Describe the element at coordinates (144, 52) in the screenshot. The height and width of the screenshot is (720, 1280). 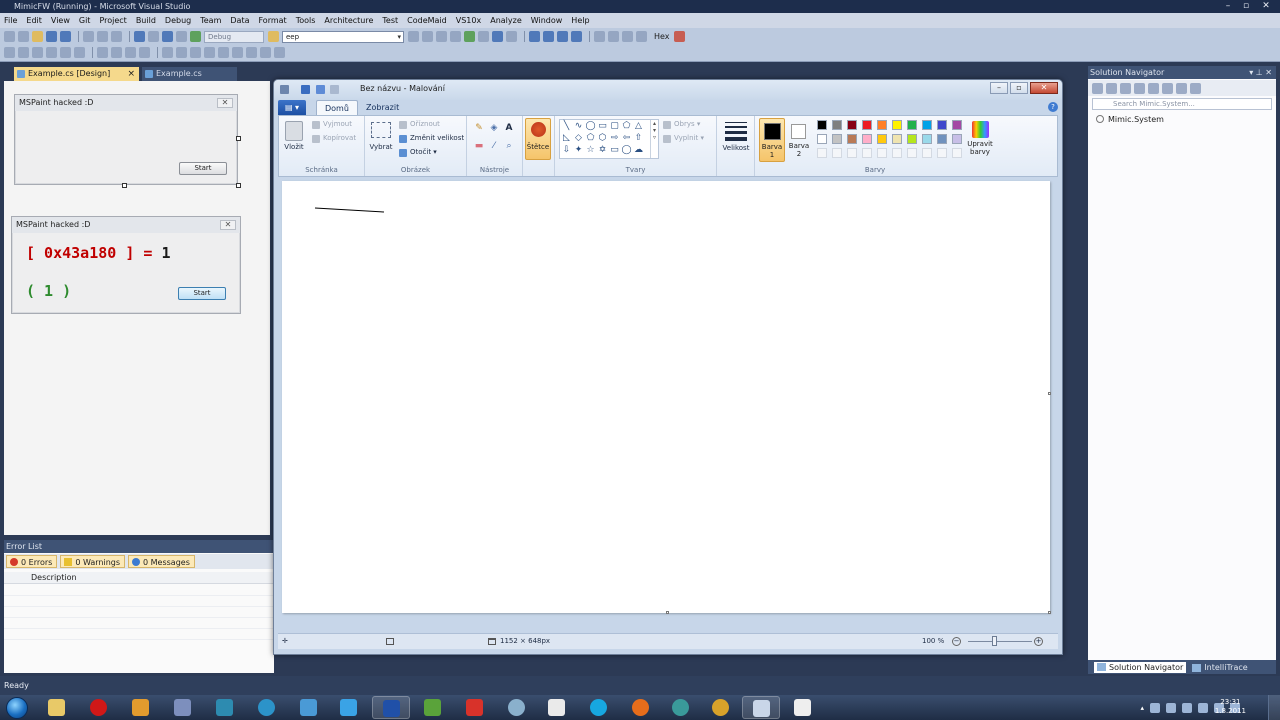
I see `size-to-grid-icon` at that location.